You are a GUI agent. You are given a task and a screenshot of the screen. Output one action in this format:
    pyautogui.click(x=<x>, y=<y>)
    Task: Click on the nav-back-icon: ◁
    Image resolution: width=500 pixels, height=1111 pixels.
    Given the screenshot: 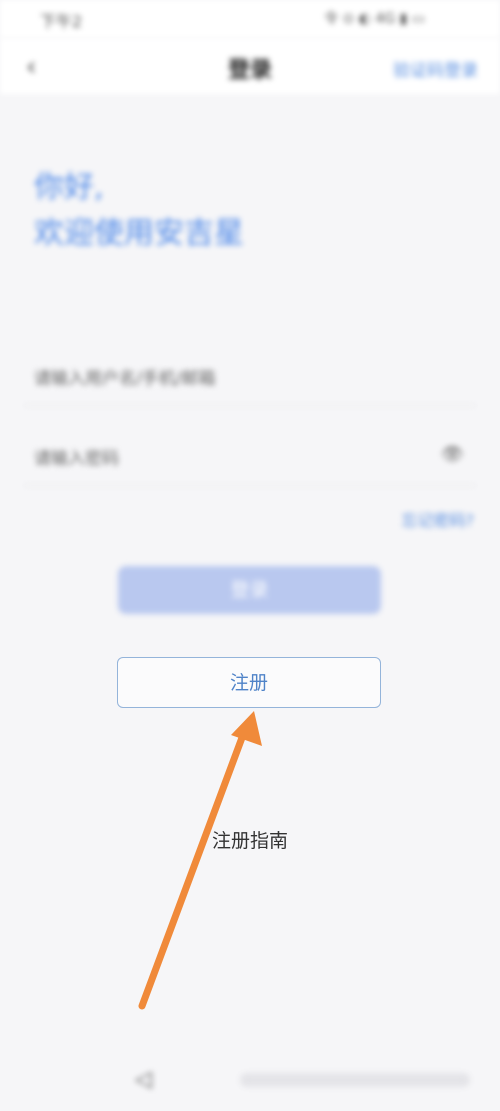 What is the action you would take?
    pyautogui.click(x=143, y=1079)
    